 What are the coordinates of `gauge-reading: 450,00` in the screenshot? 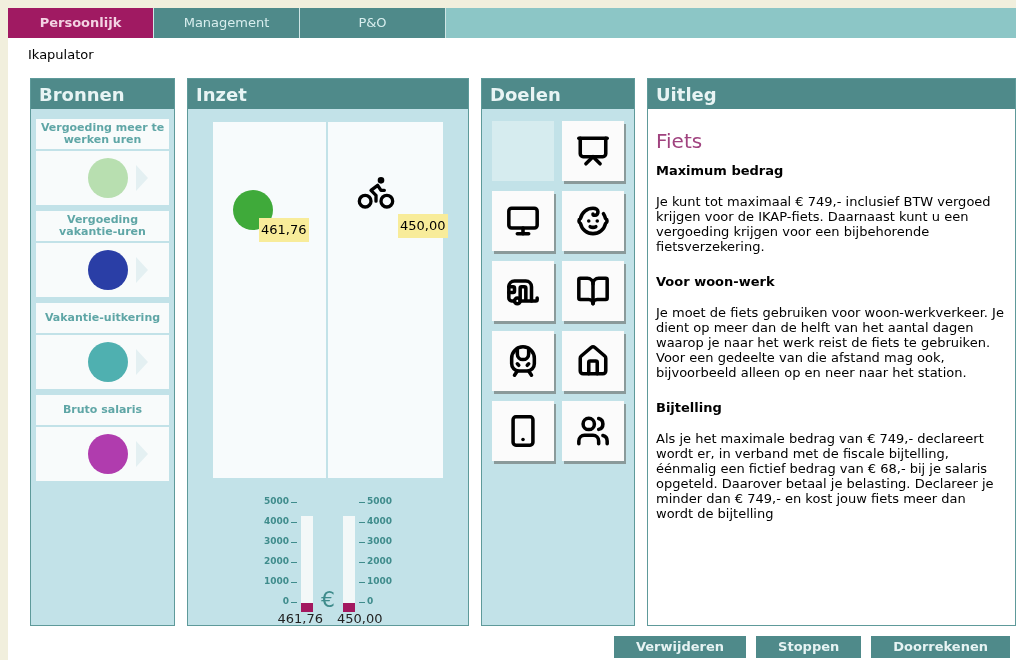 It's located at (360, 619).